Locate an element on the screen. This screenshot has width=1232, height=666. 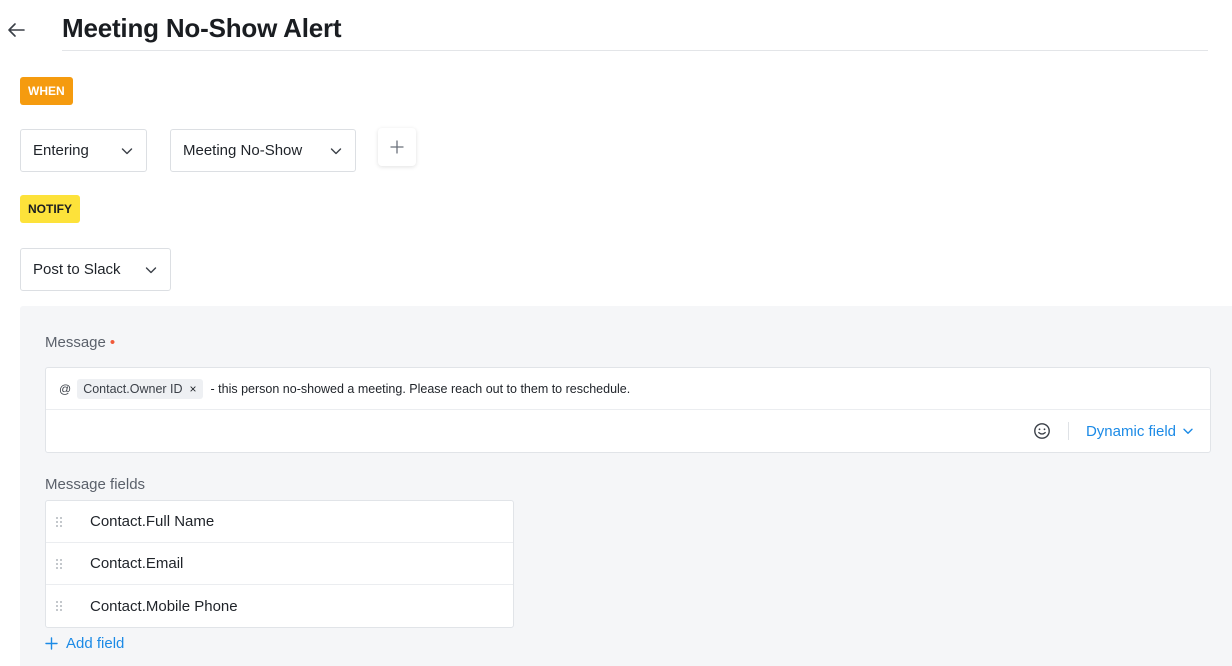
add-condition-button is located at coordinates (397, 147).